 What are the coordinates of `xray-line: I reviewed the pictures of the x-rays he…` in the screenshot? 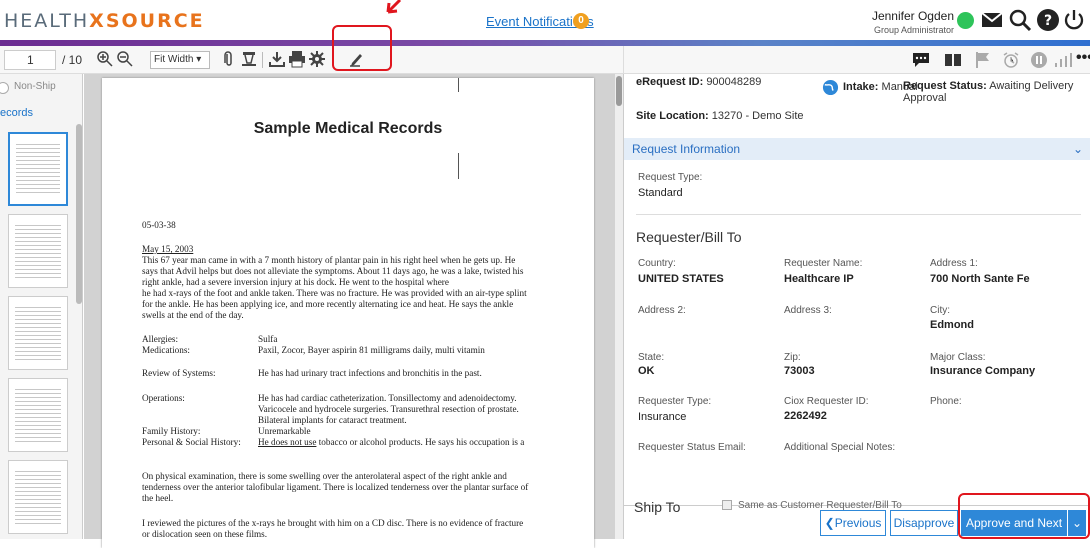 It's located at (333, 523).